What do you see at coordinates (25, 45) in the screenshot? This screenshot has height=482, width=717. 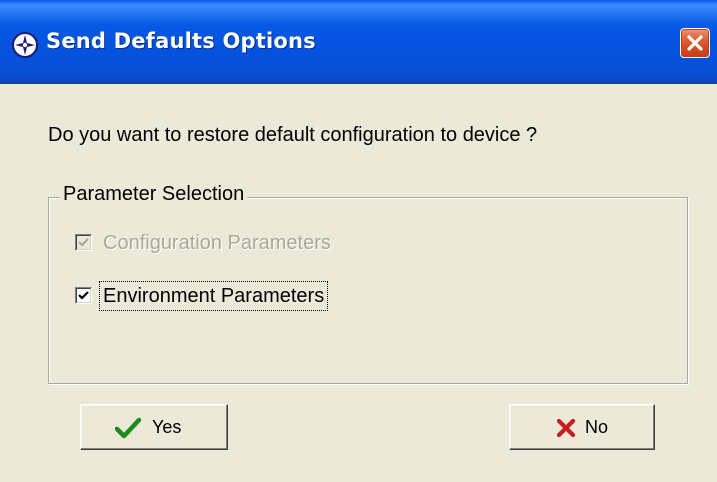 I see `compass-app-icon` at bounding box center [25, 45].